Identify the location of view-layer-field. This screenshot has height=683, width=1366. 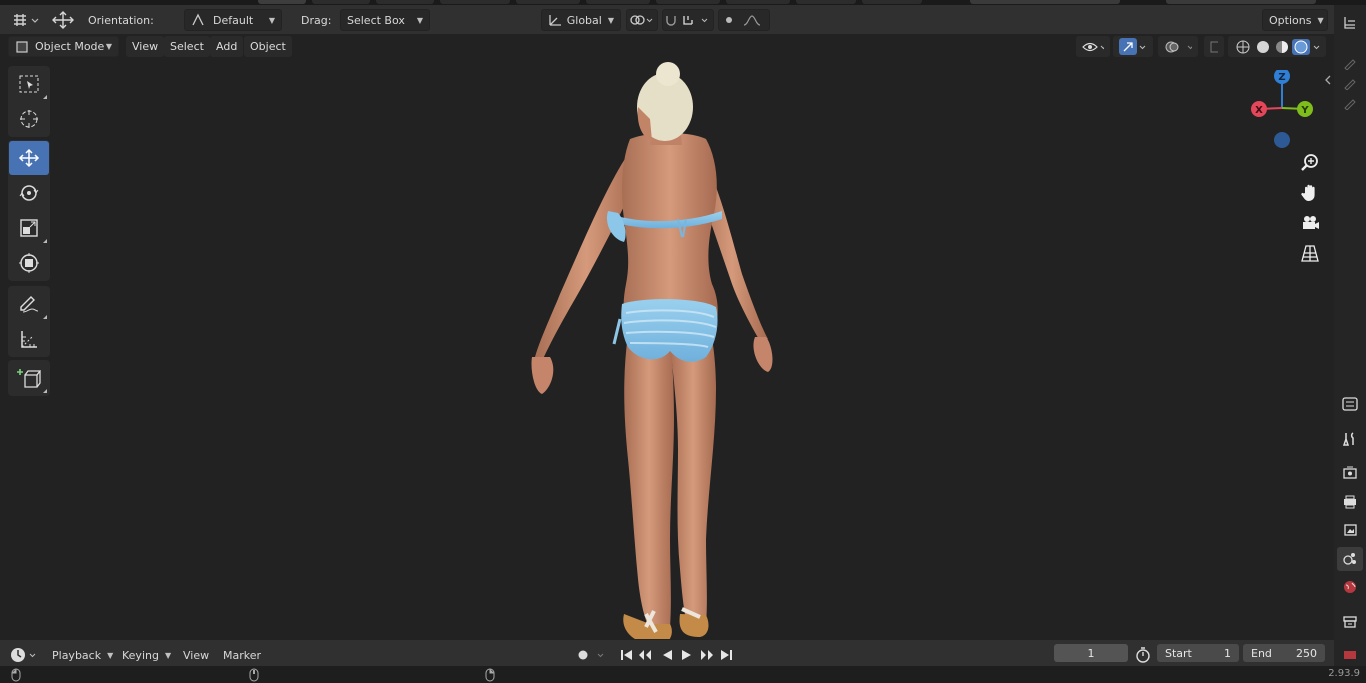
(1241, 2).